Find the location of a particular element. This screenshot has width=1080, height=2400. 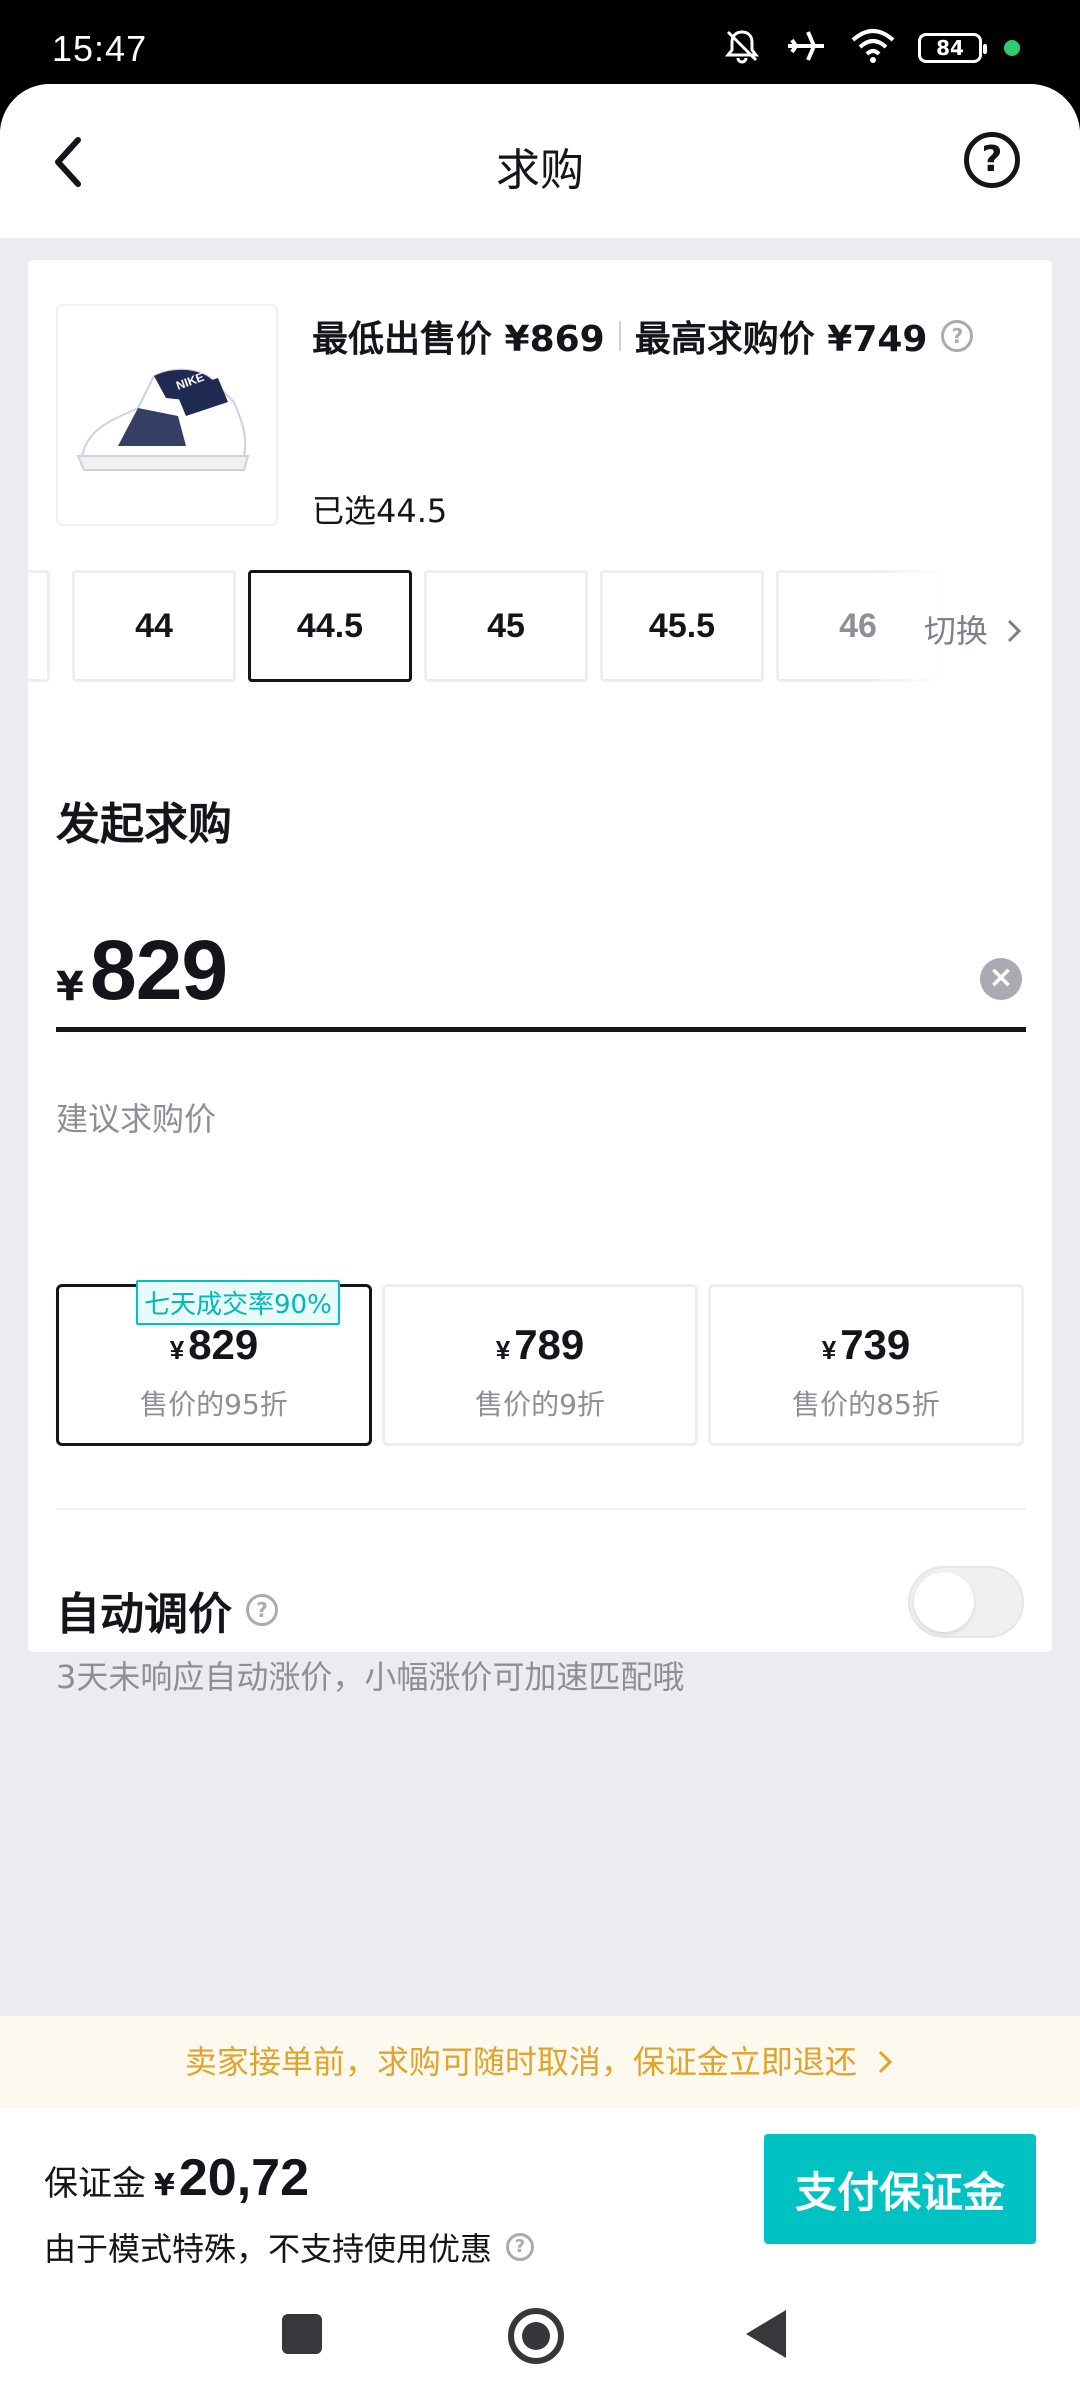

auto-adjust-toggle is located at coordinates (966, 1602).